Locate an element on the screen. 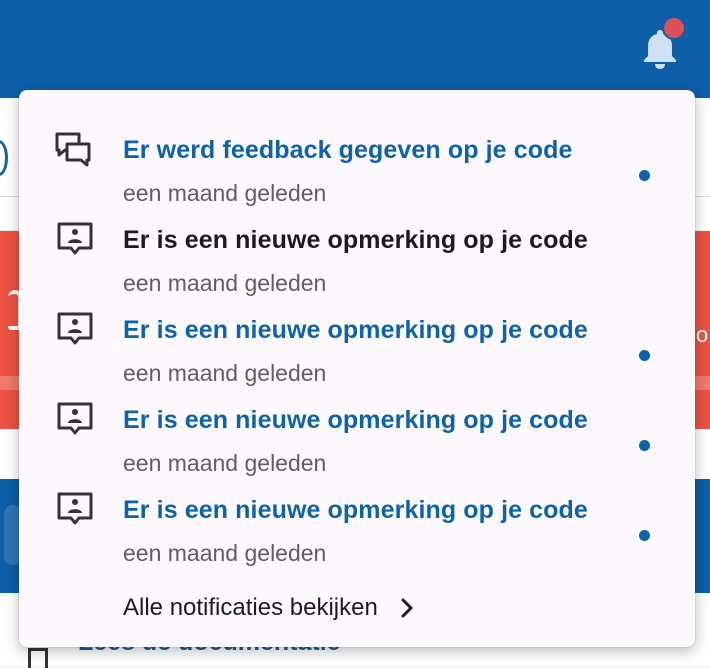  notification-time: een maand geleden is located at coordinates (225, 553).